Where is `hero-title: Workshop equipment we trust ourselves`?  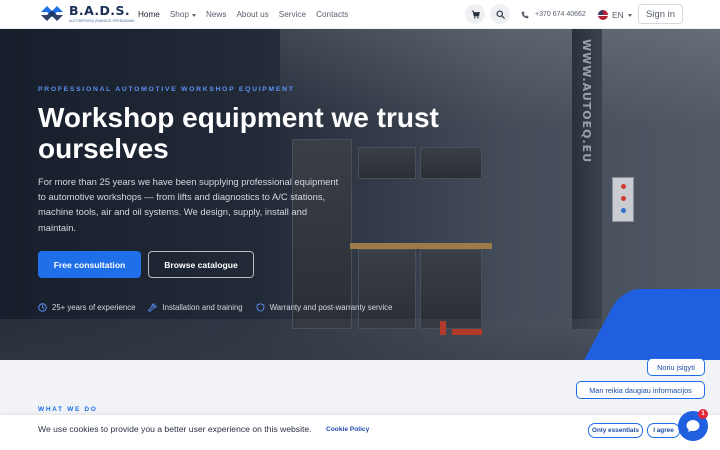
hero-title: Workshop equipment we trust ourselves is located at coordinates (238, 133).